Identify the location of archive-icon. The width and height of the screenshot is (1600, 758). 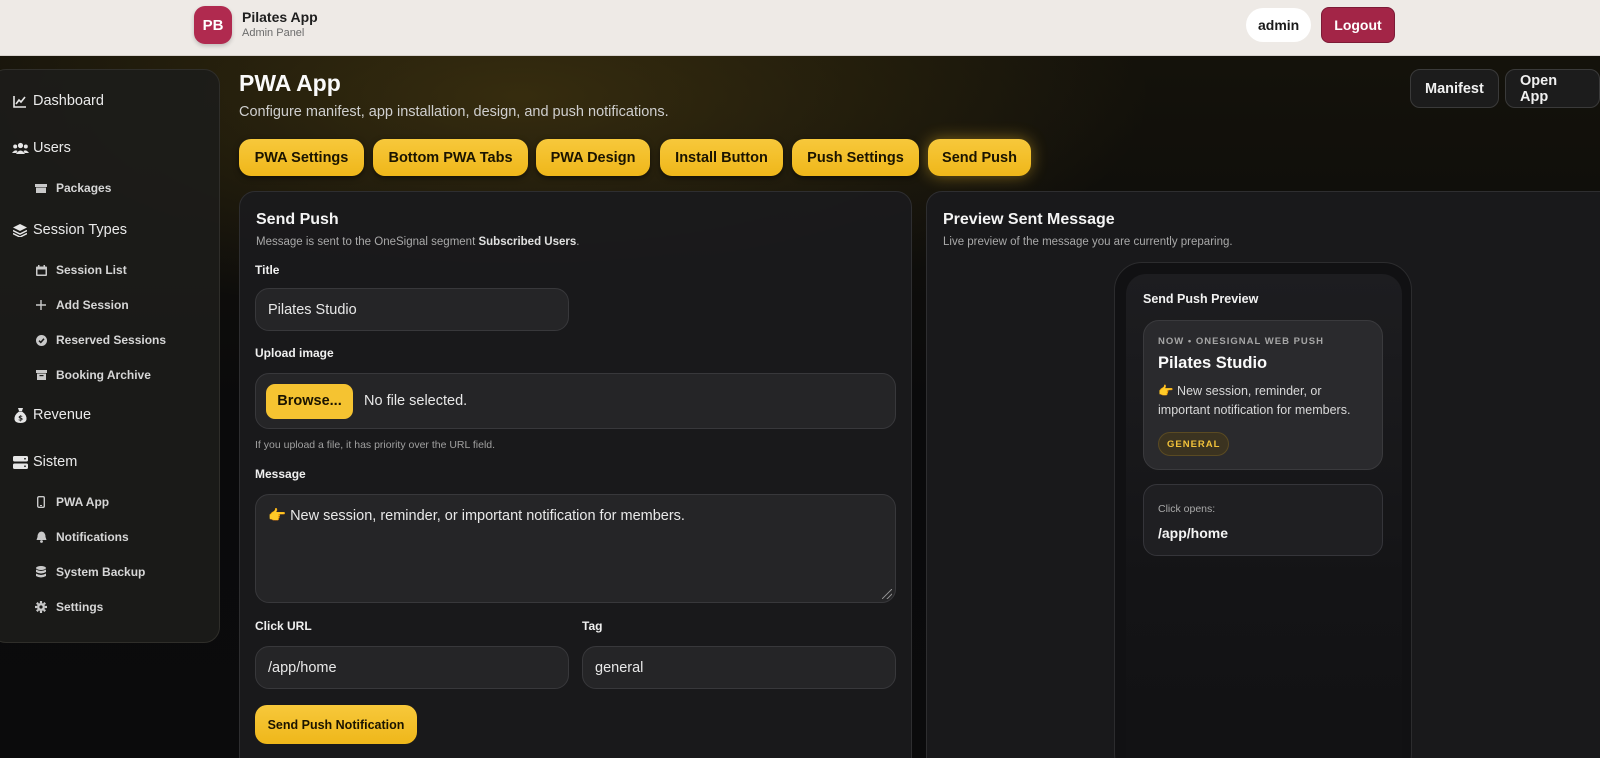
(41, 375).